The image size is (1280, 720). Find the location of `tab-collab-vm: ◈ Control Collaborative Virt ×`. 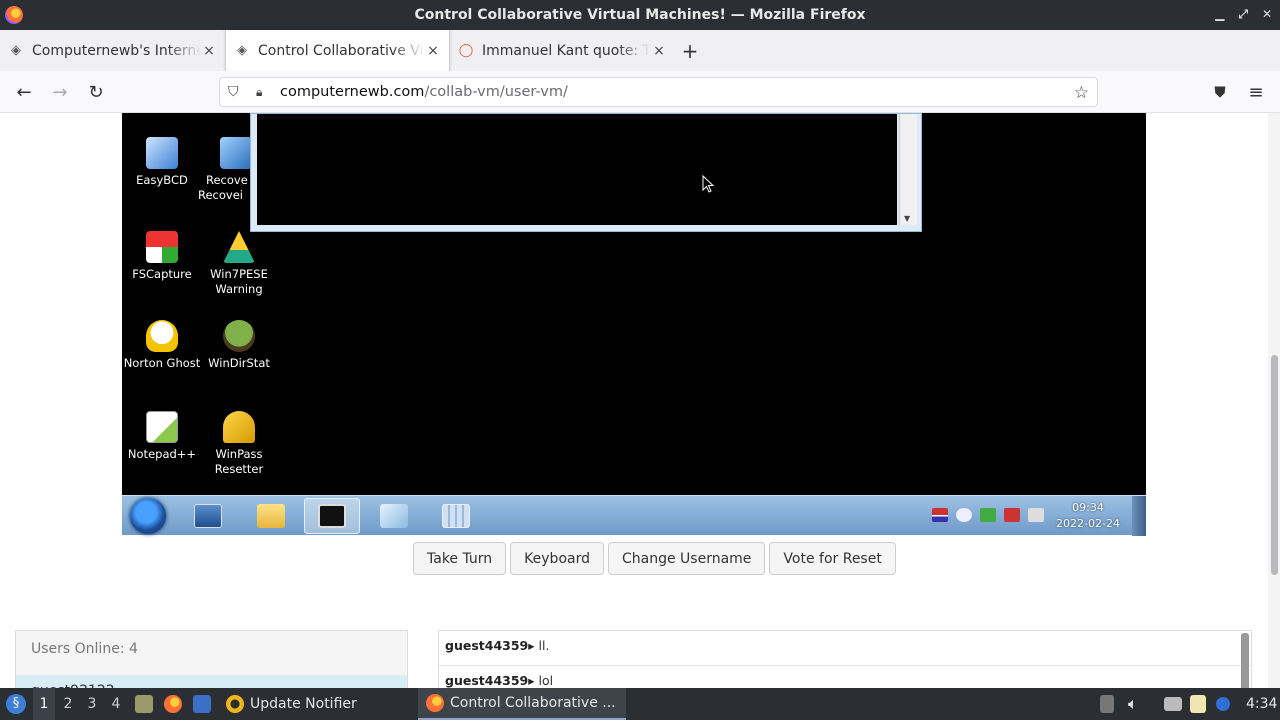

tab-collab-vm: ◈ Control Collaborative Virt × is located at coordinates (337, 50).